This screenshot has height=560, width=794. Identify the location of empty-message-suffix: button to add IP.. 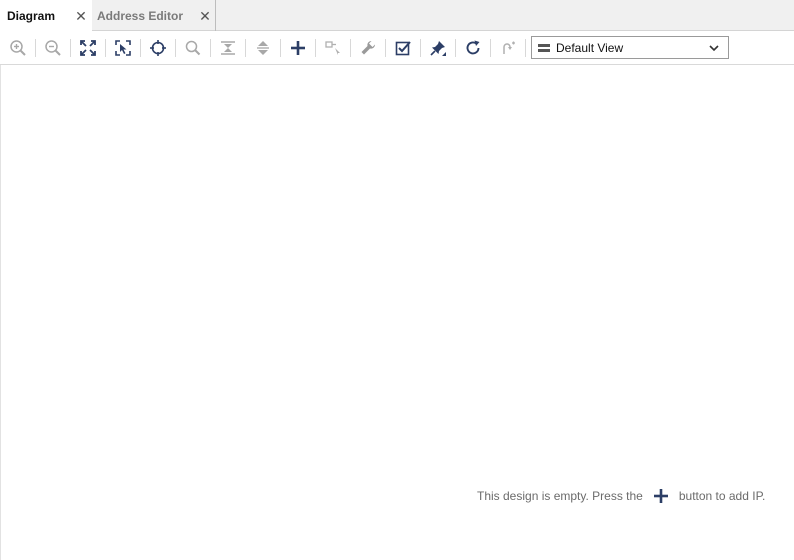
(722, 496).